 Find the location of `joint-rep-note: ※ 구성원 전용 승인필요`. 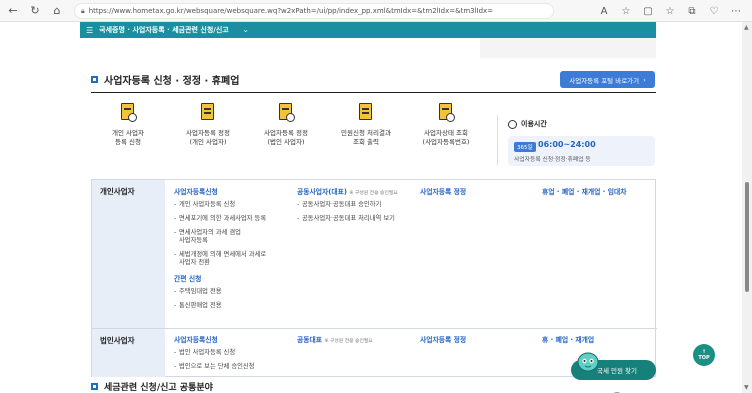

joint-rep-note: ※ 구성원 전용 승인필요 is located at coordinates (348, 341).